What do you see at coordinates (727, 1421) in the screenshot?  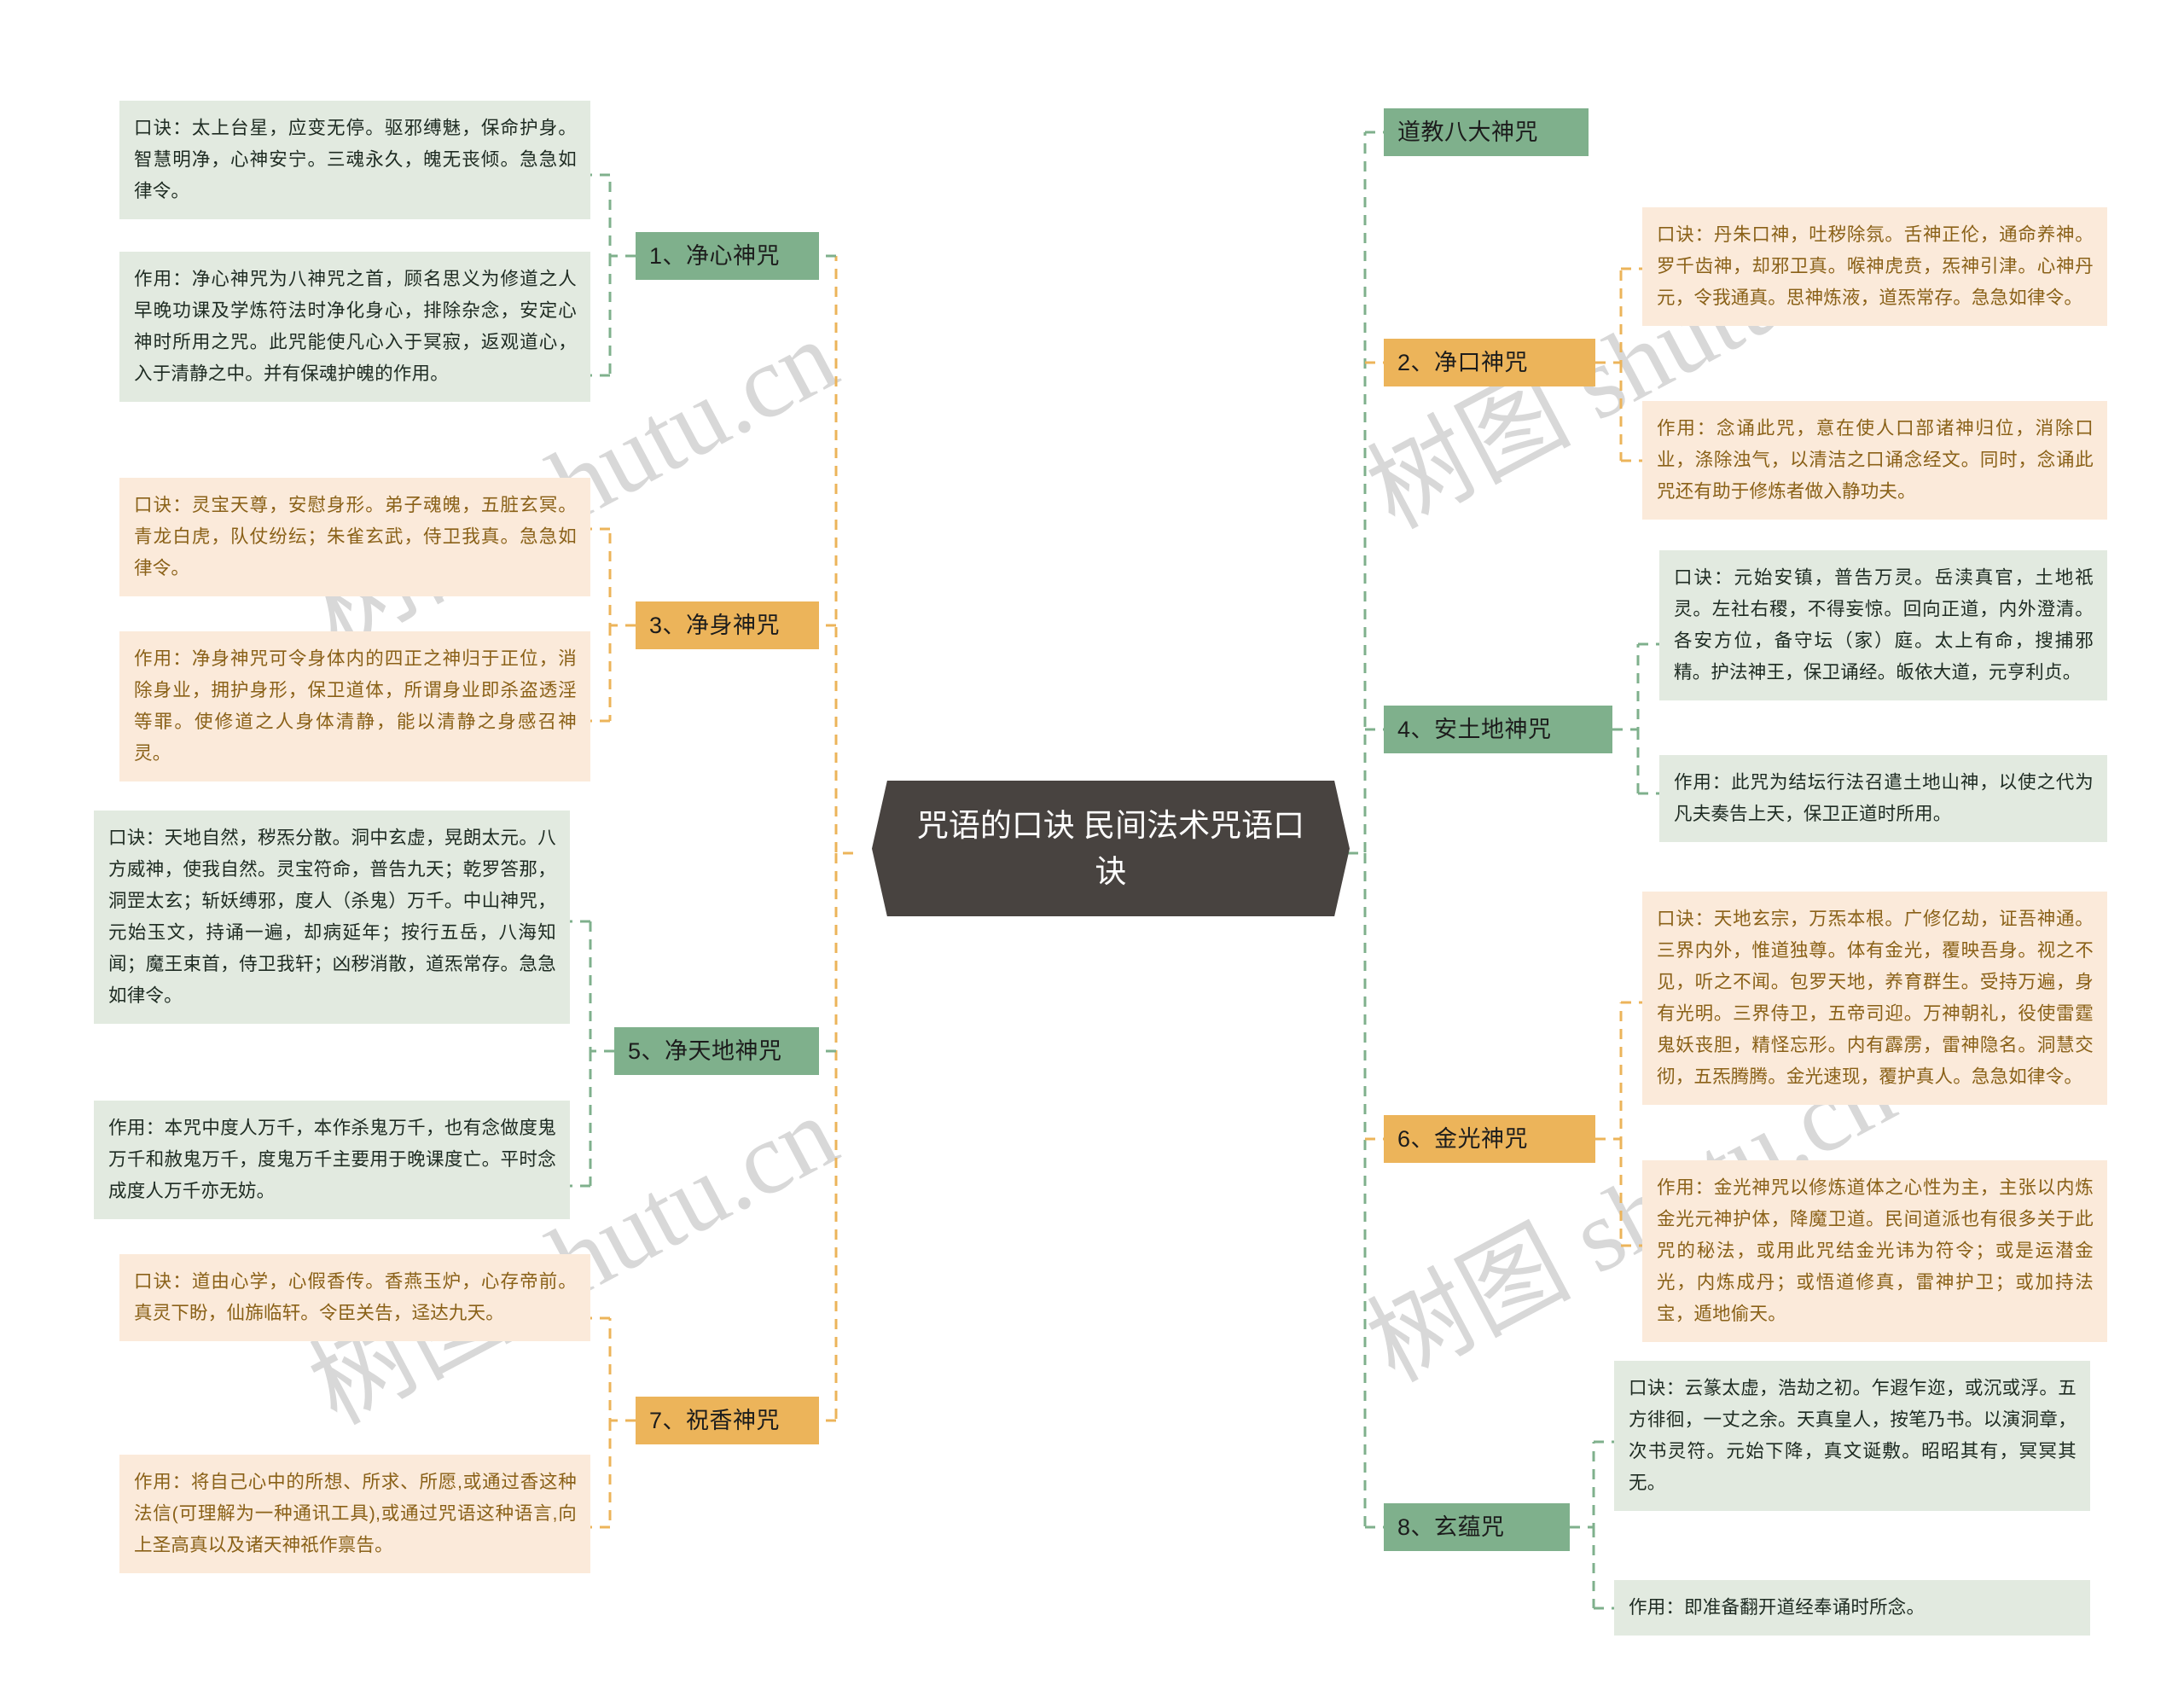 I see `branch-node-zhuxiang: 7、祝香神咒` at bounding box center [727, 1421].